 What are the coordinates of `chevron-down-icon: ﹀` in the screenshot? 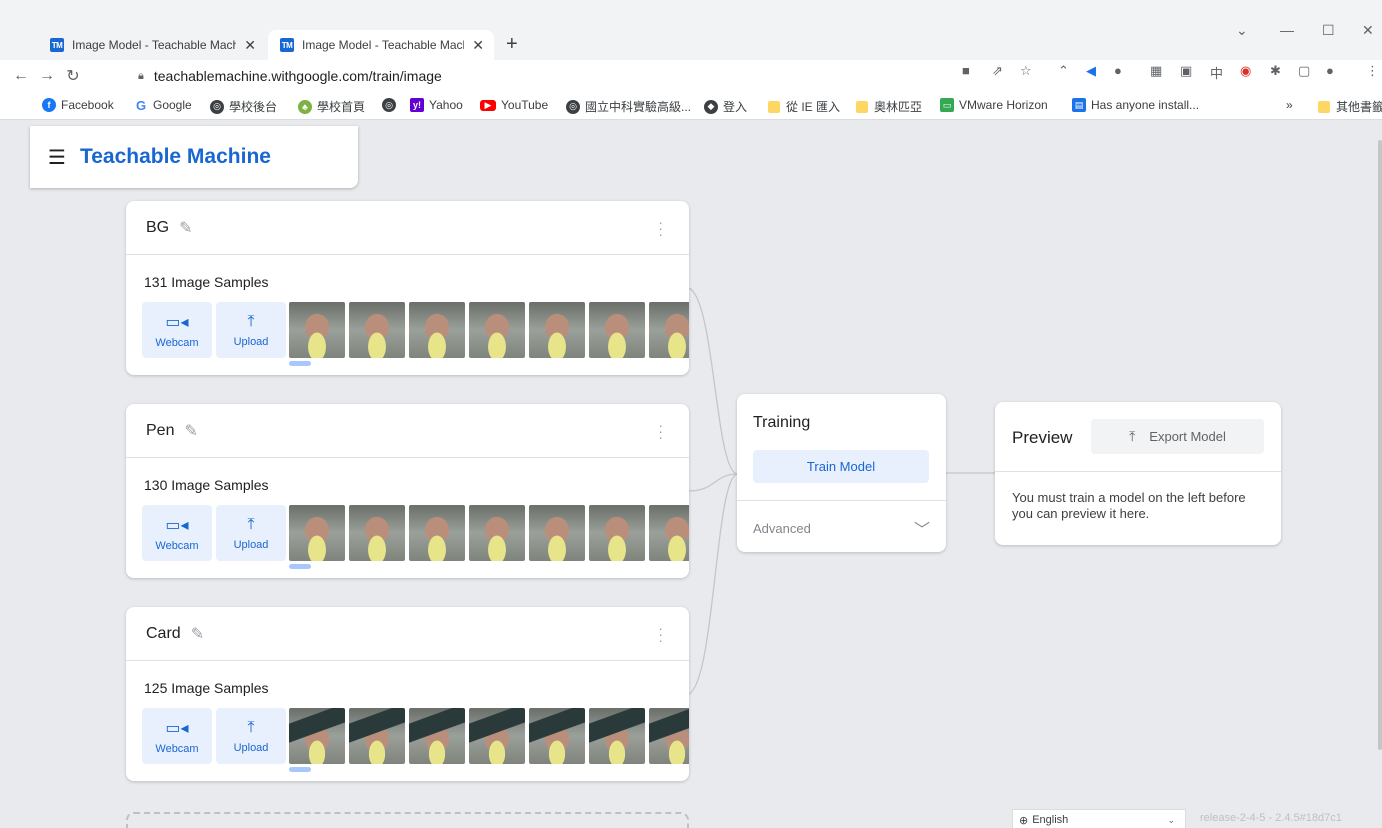 It's located at (922, 528).